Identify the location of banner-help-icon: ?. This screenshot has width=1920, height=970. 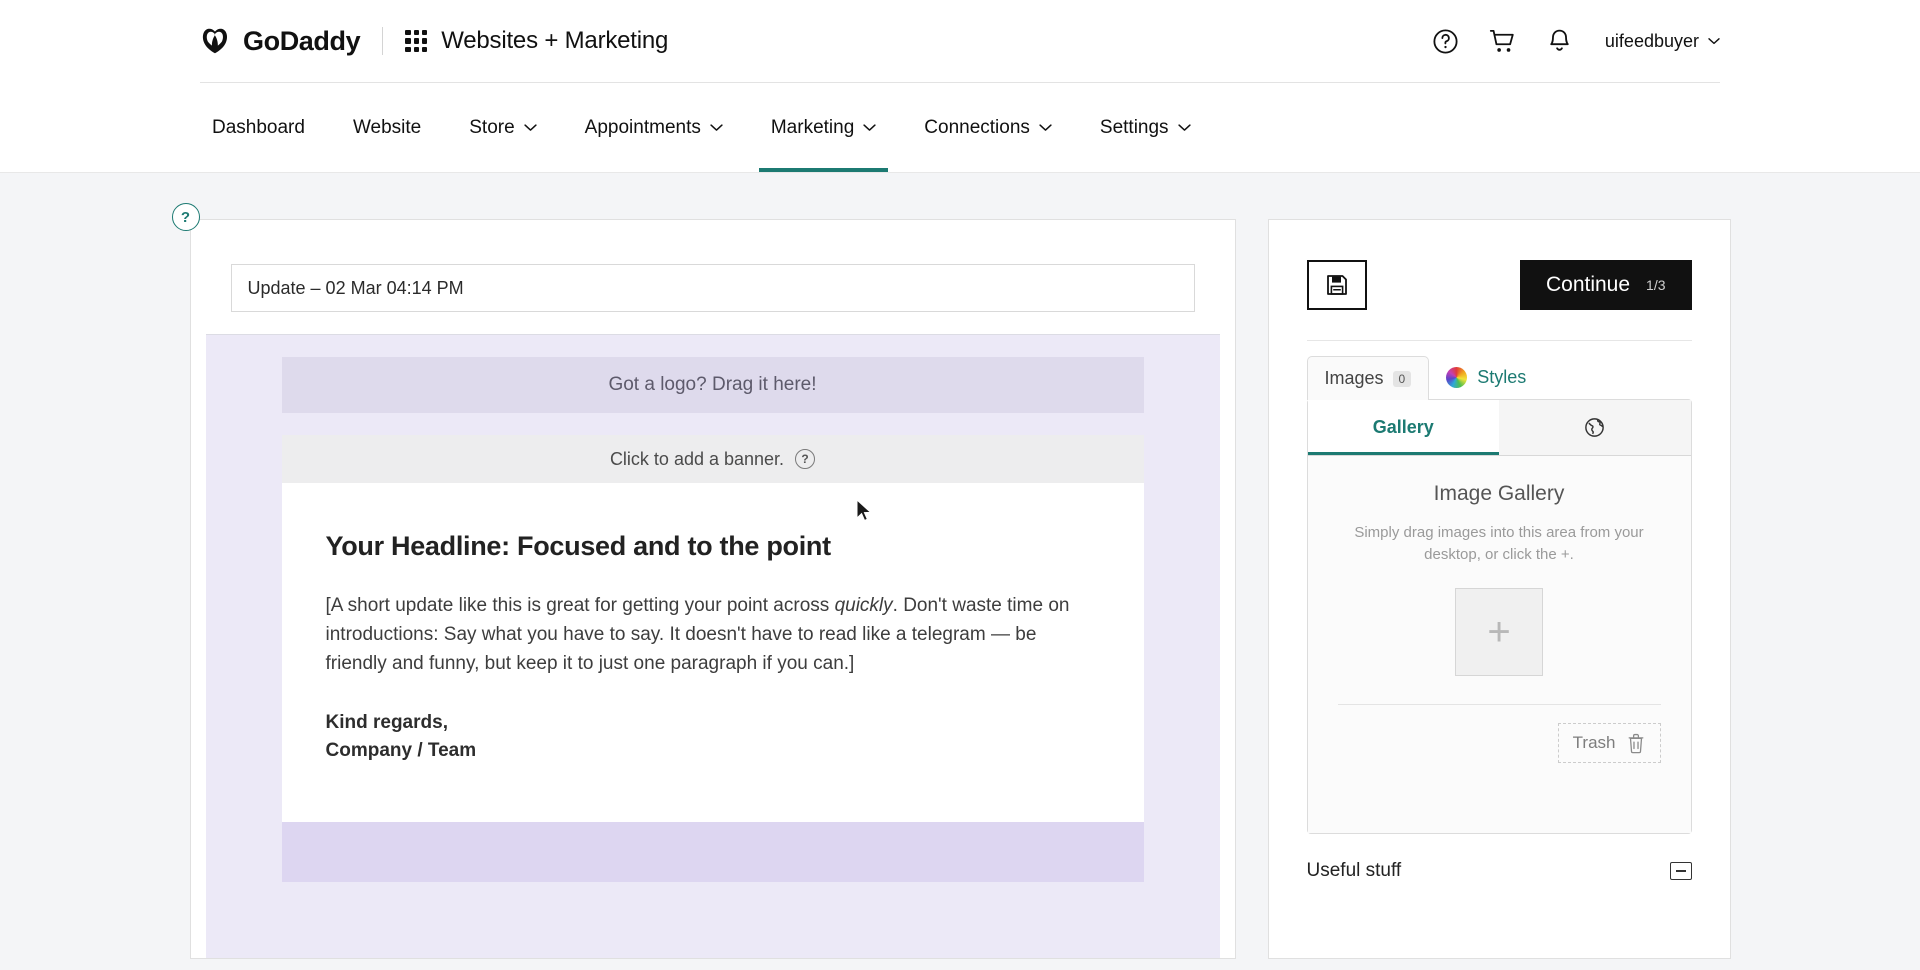
(805, 459).